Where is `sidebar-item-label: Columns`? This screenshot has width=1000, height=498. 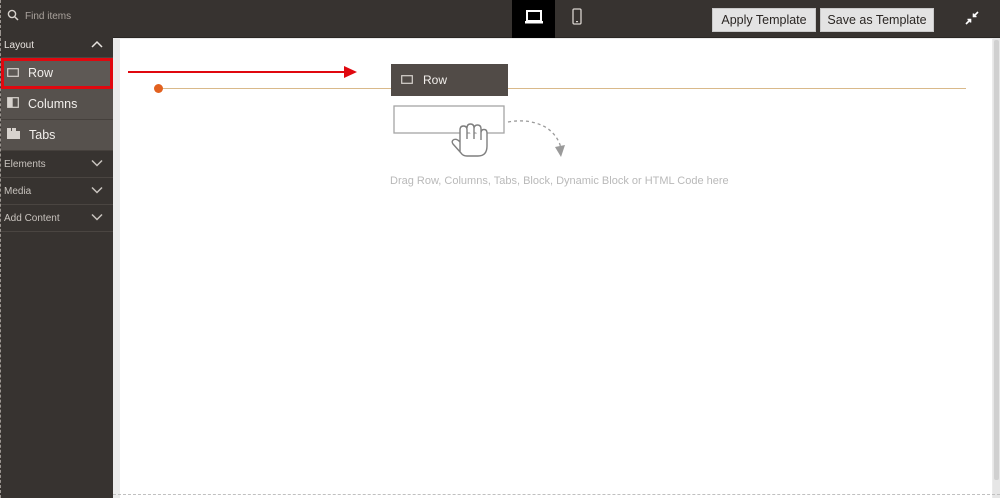 sidebar-item-label: Columns is located at coordinates (53, 104).